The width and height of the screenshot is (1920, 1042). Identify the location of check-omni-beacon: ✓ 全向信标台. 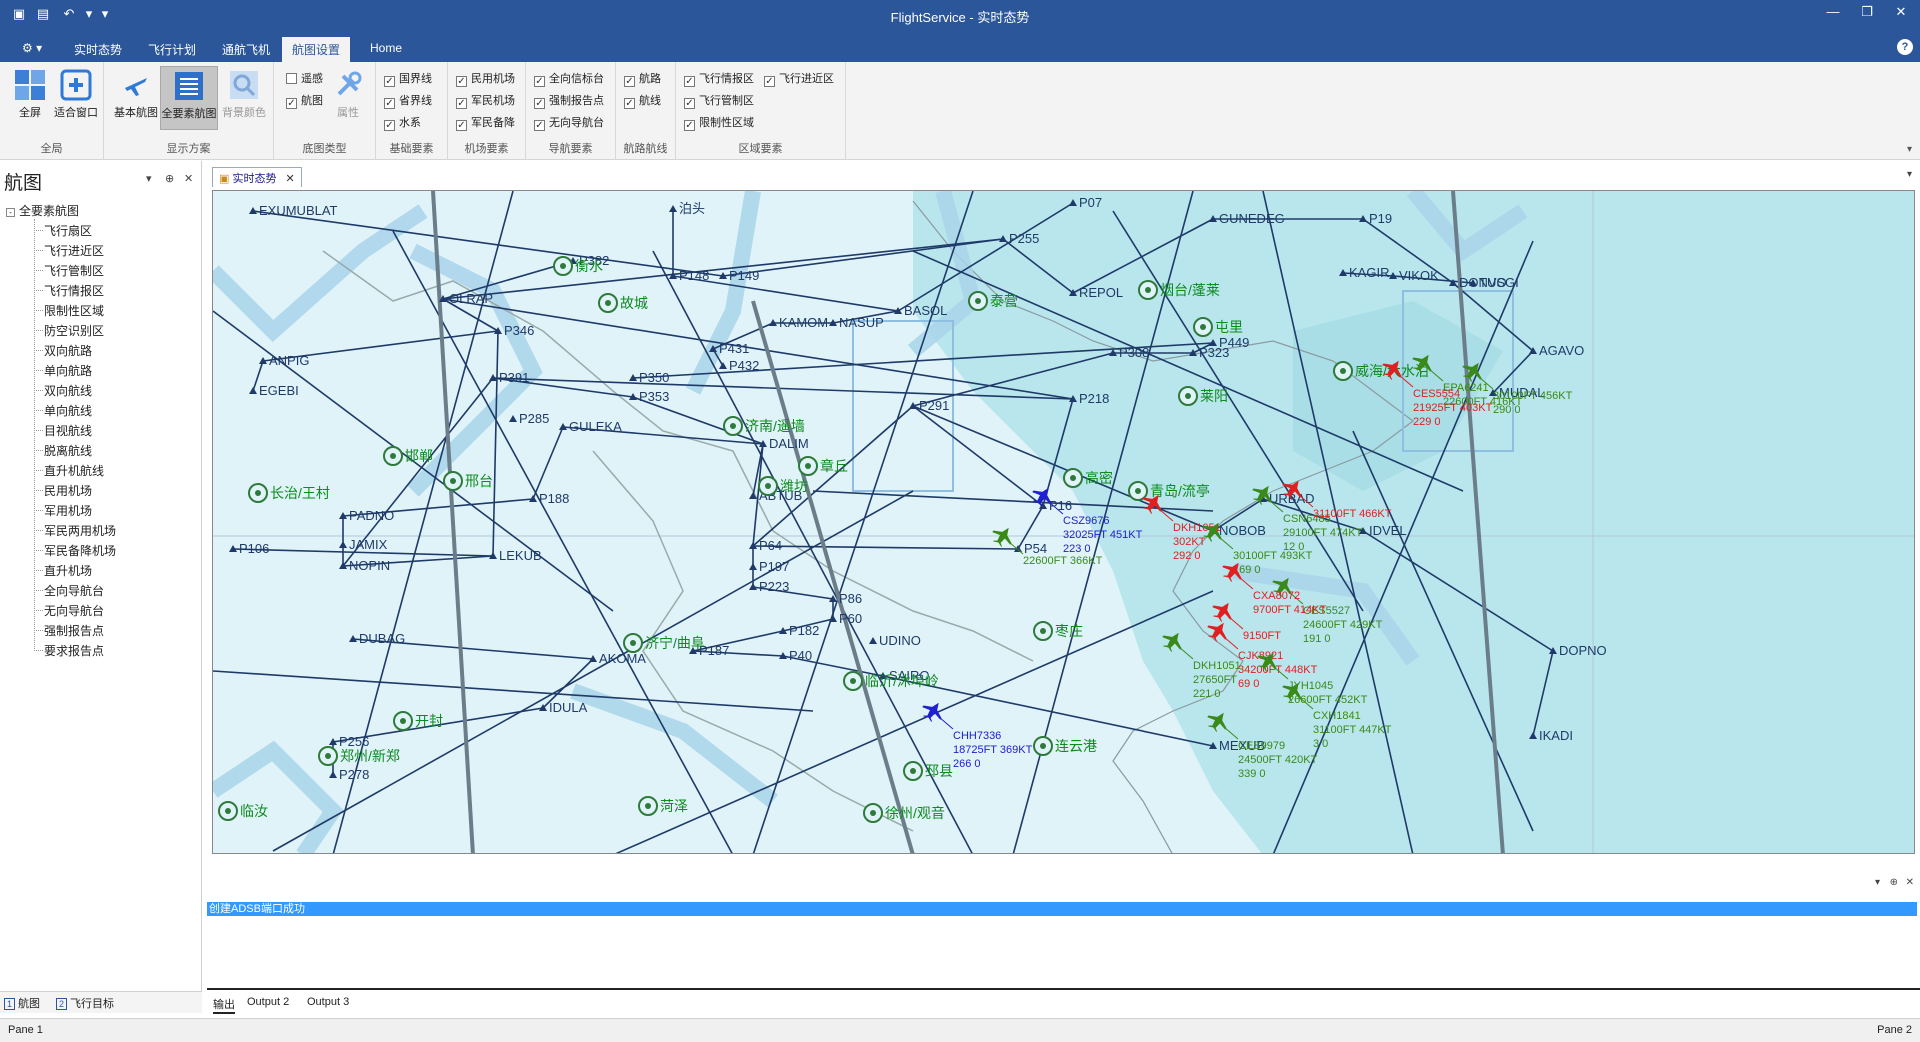
(569, 80).